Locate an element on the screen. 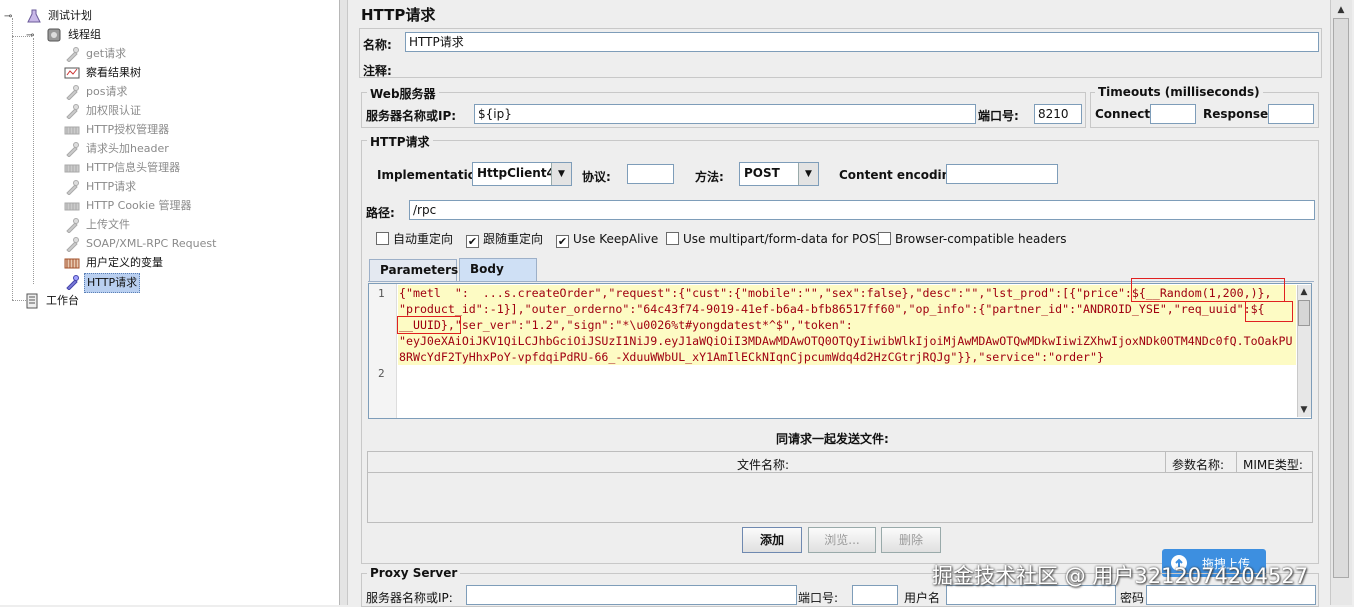  redirect-auto-checkbox: 自动重定向 is located at coordinates (414, 239).